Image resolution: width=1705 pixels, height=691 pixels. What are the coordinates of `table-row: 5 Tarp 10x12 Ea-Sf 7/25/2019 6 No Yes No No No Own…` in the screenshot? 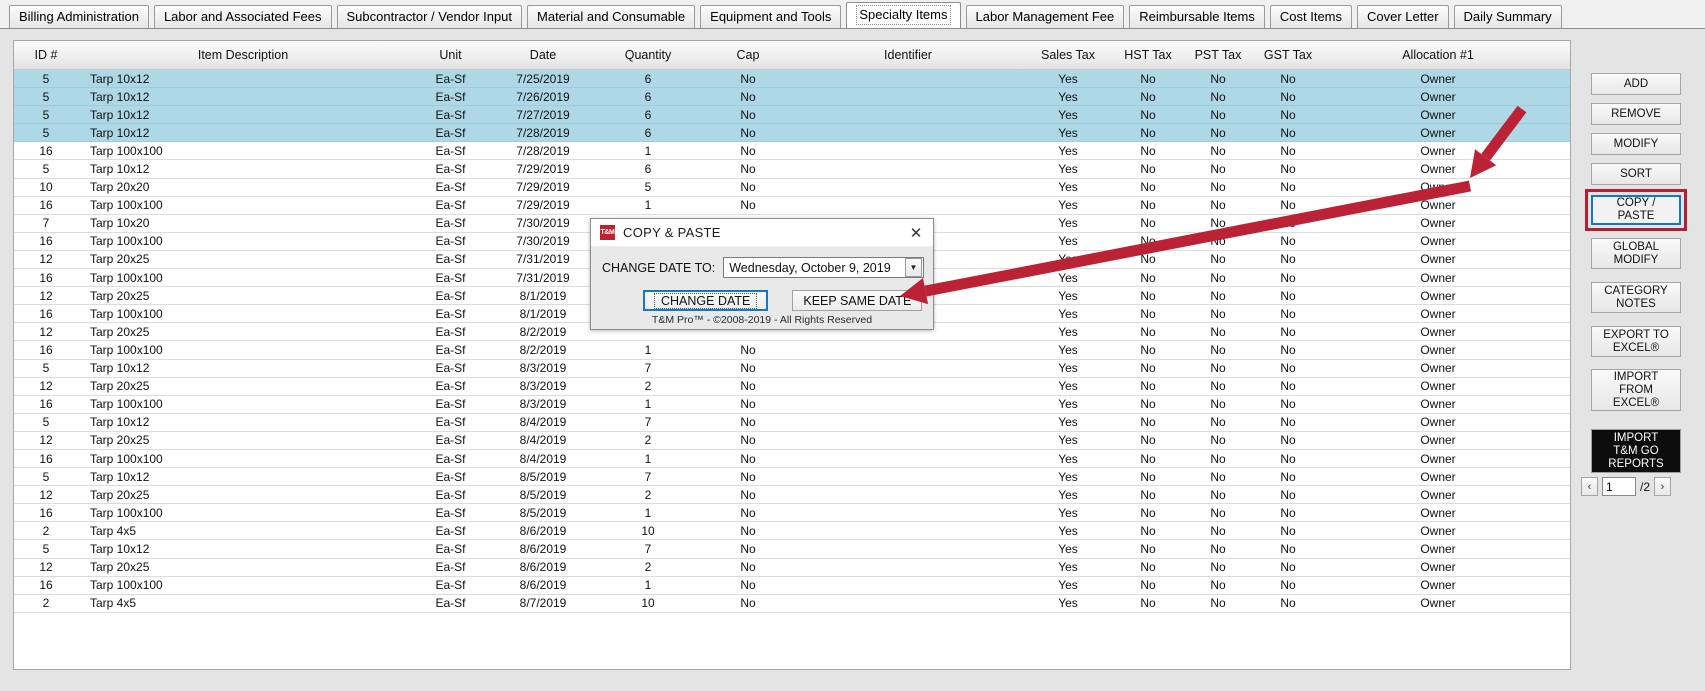 It's located at (792, 79).